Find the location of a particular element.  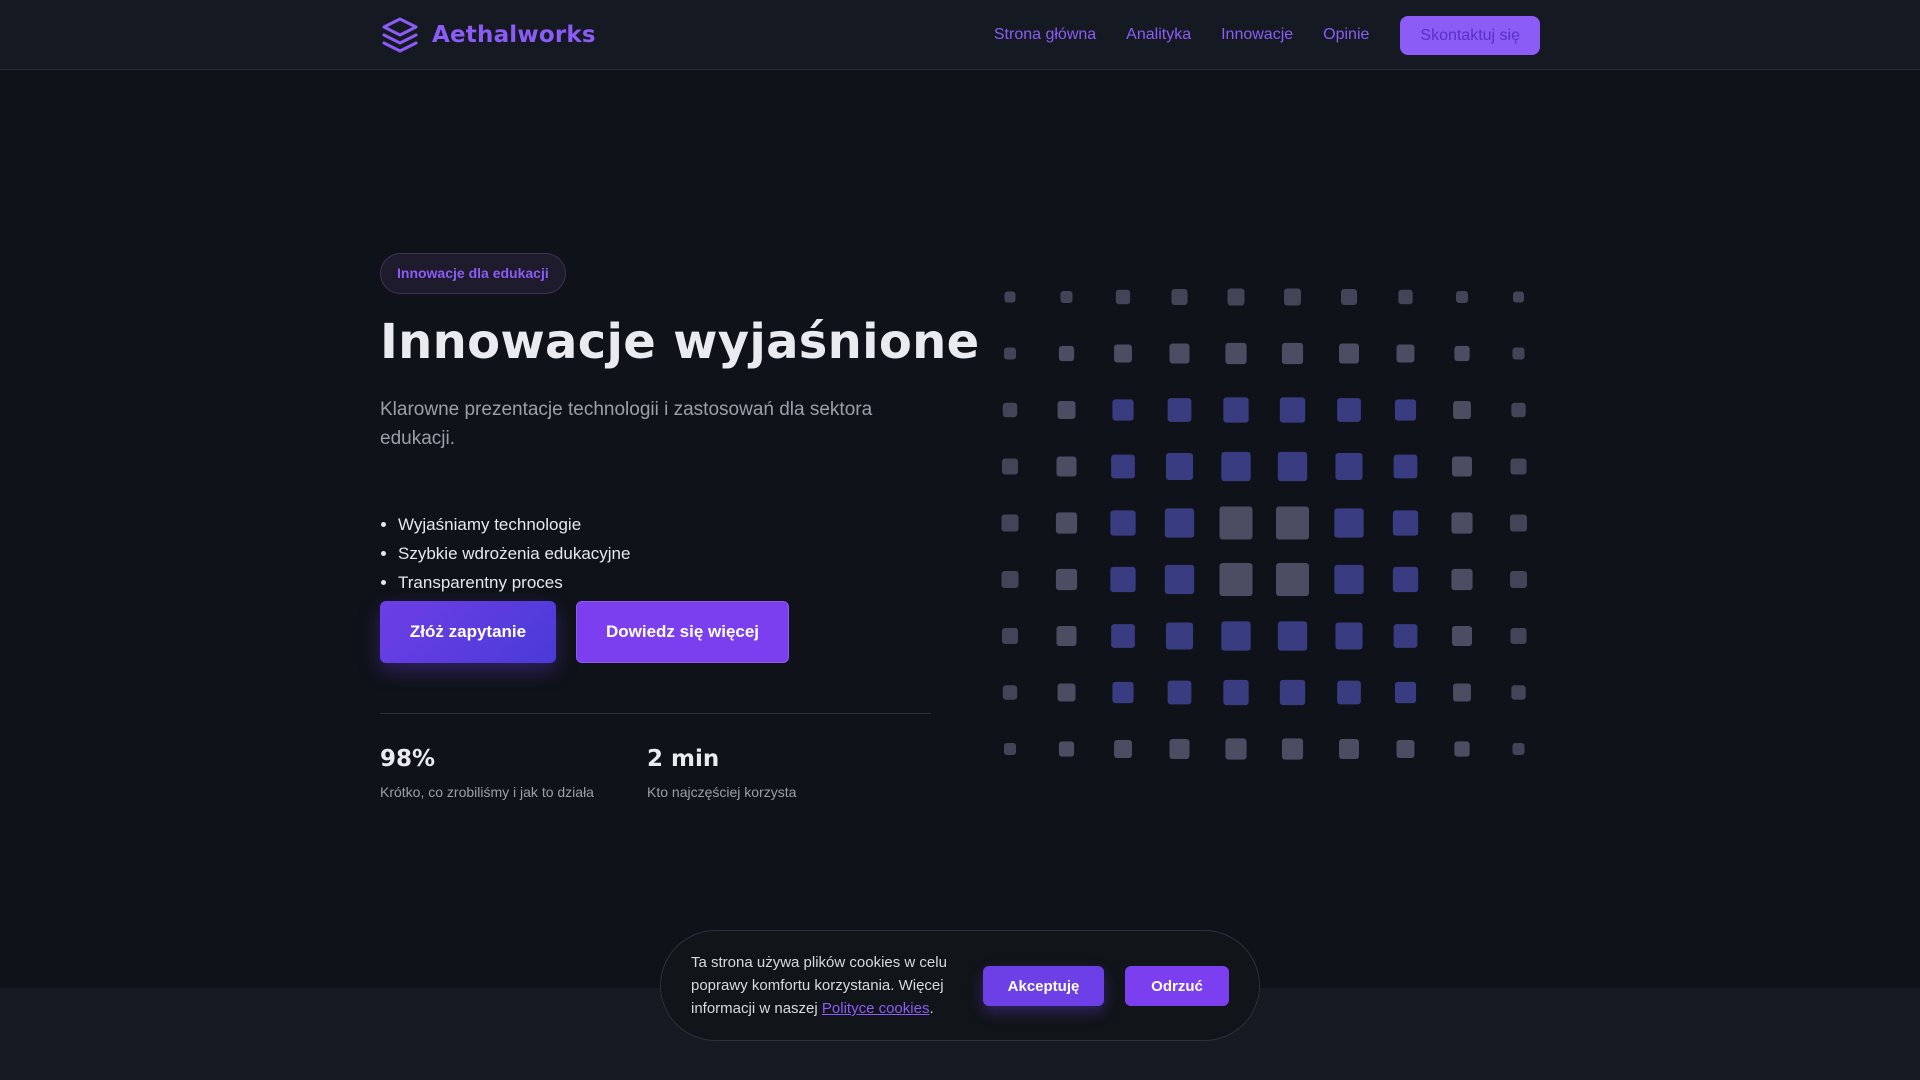

cookie-text-end: . is located at coordinates (931, 1008).